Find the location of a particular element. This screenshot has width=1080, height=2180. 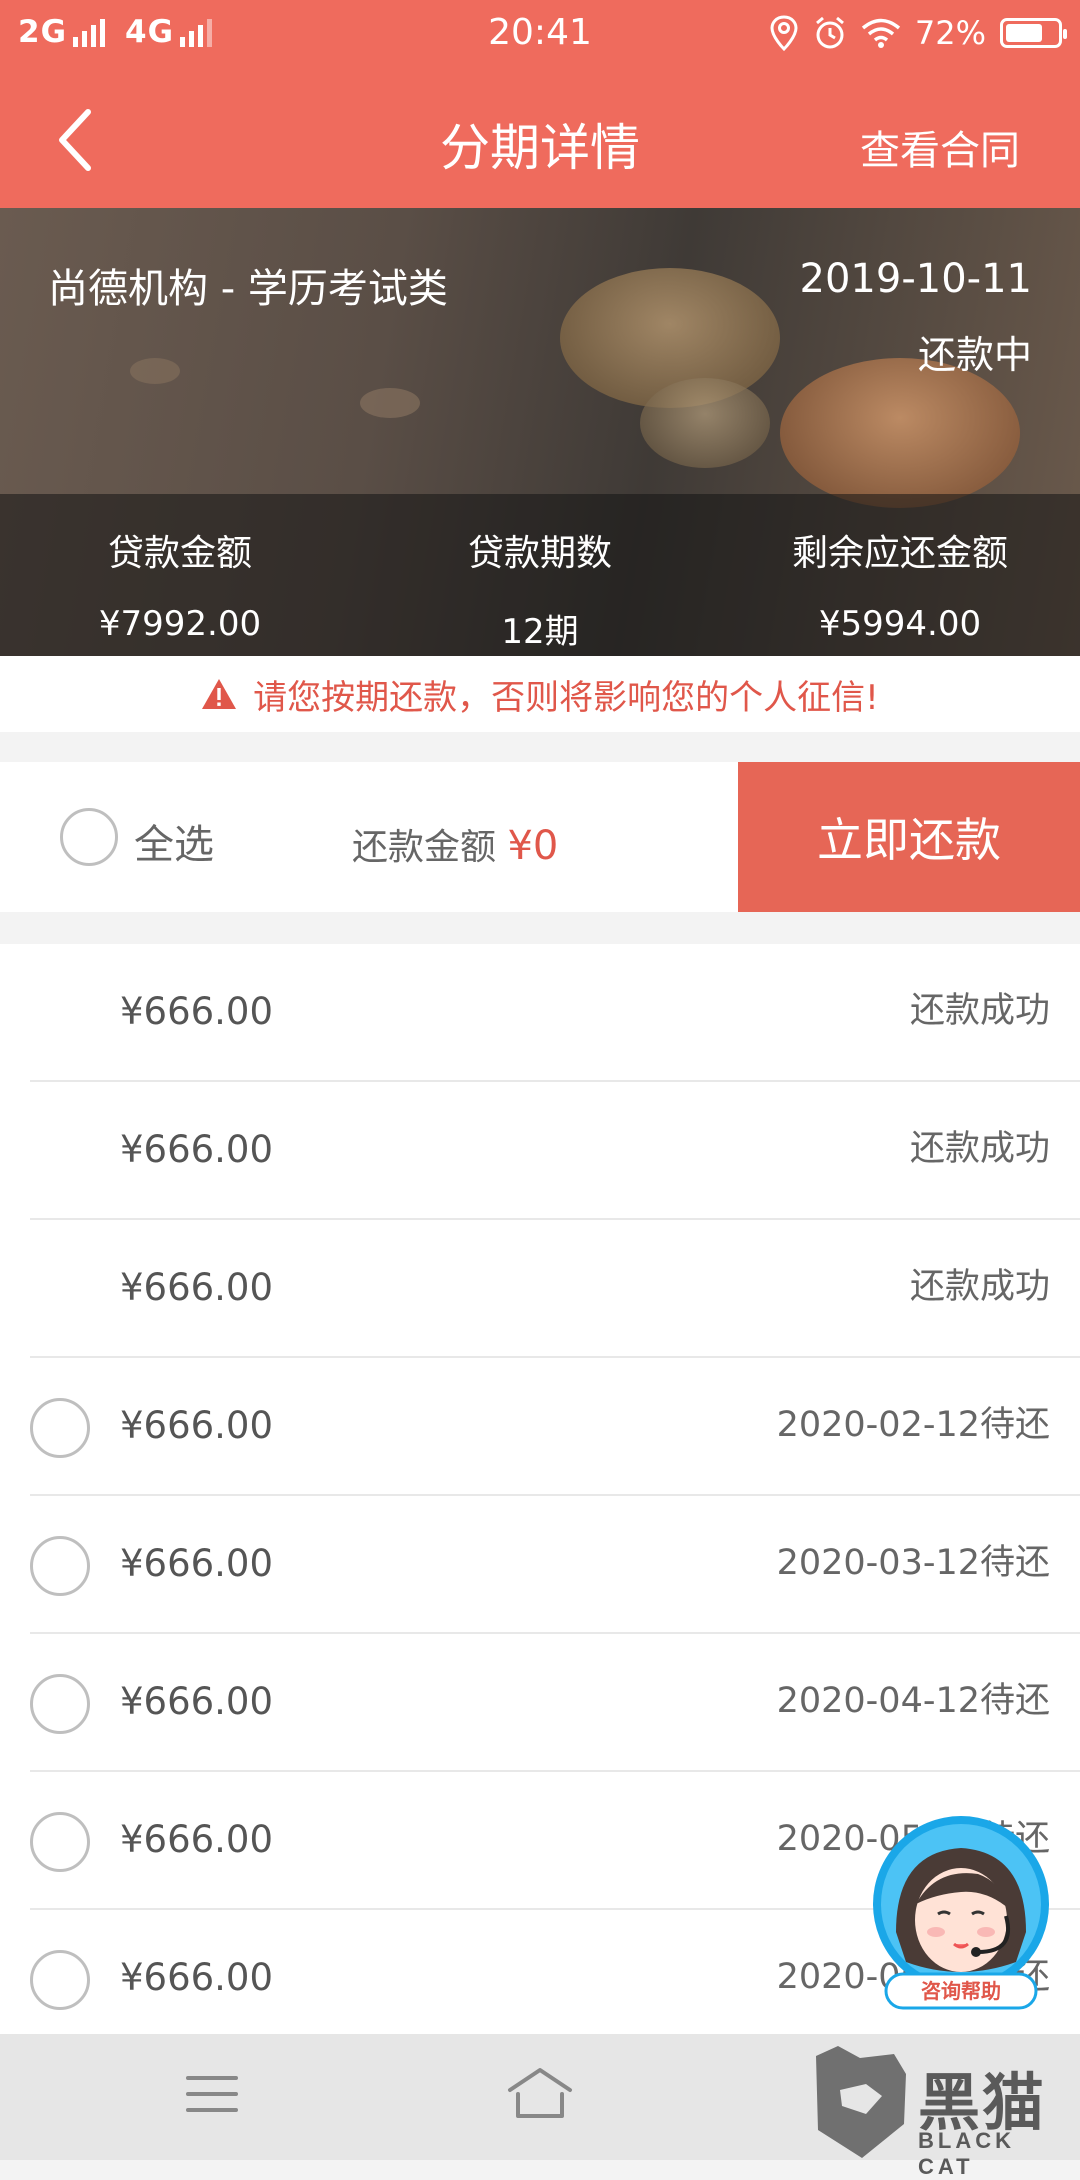

repayment-action-bar: 全选 还款金额 ¥0 立即还款 is located at coordinates (540, 837).